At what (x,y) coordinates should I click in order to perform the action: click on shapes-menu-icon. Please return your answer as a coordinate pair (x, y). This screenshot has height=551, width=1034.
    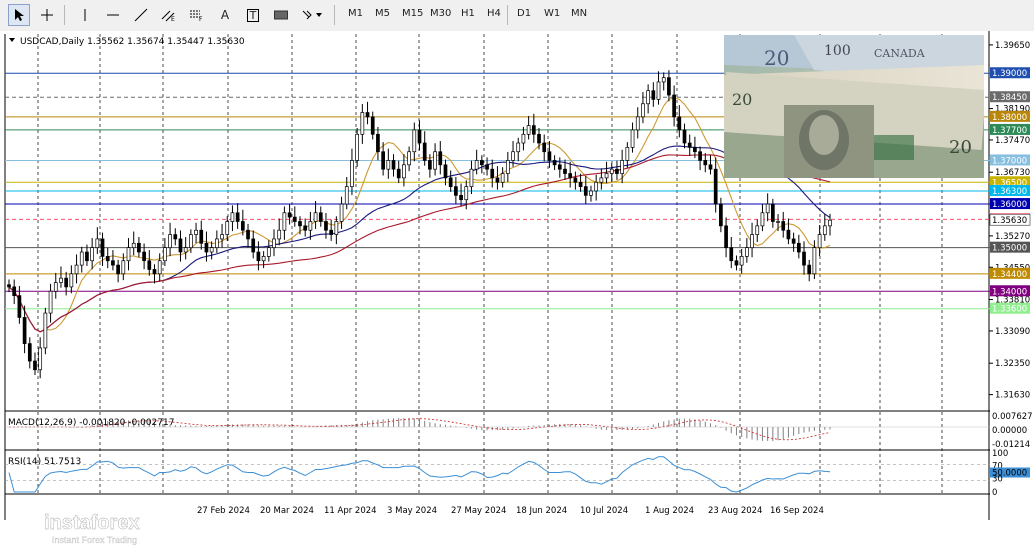
    Looking at the image, I should click on (313, 15).